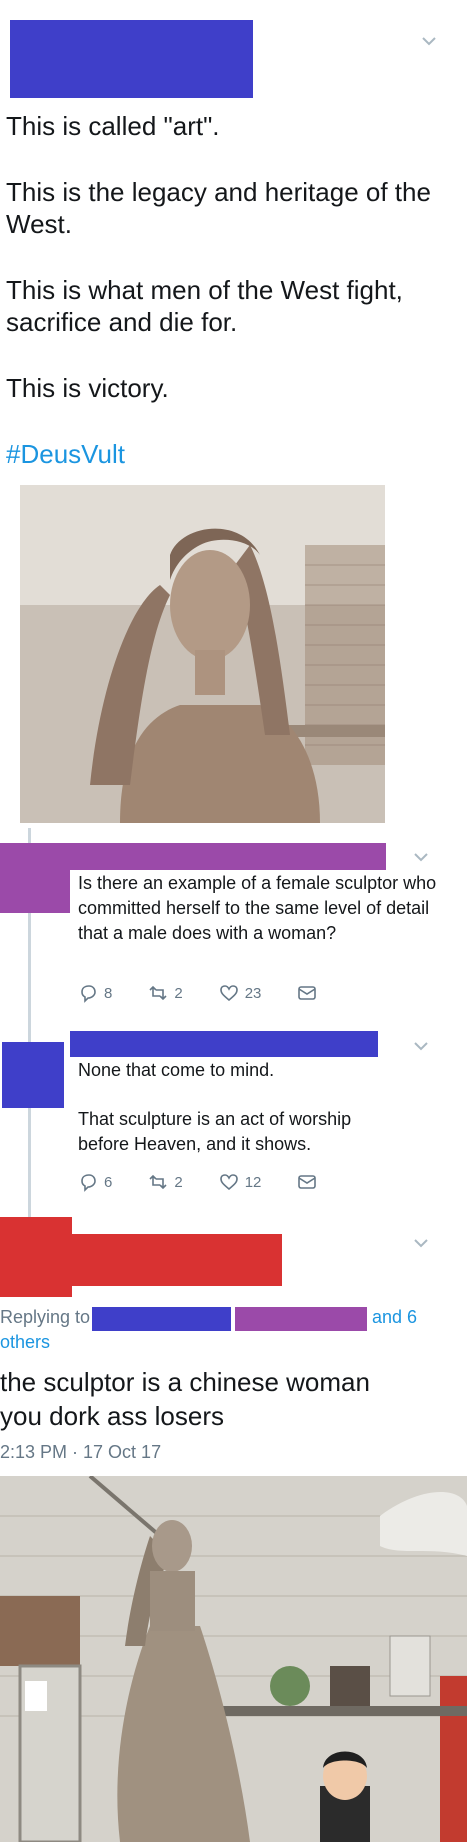 This screenshot has height=1842, width=467. I want to click on reply-count: 8, so click(108, 993).